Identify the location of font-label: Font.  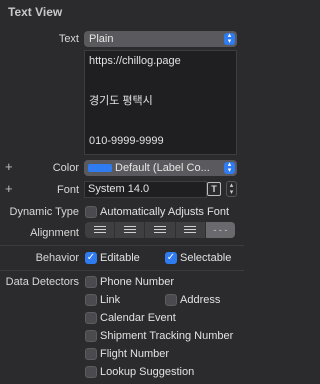
(67, 190).